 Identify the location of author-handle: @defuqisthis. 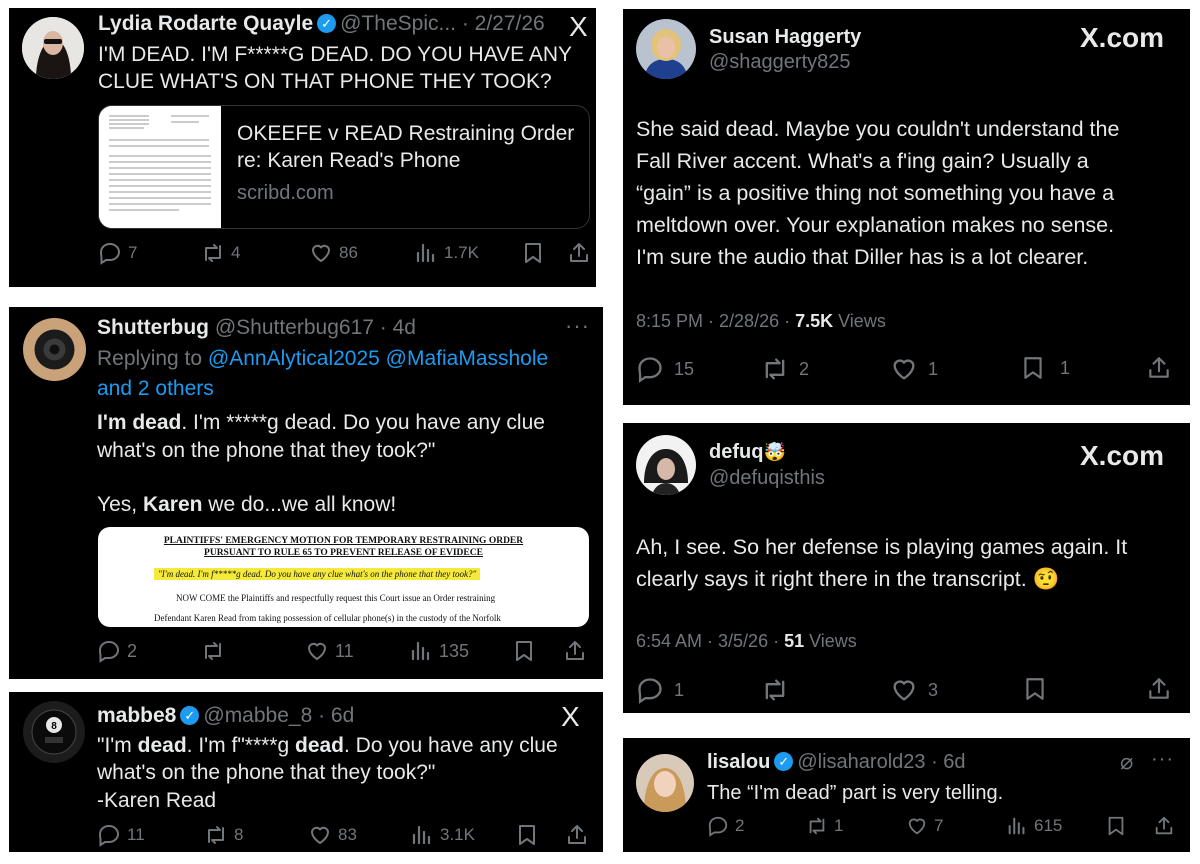
(767, 478).